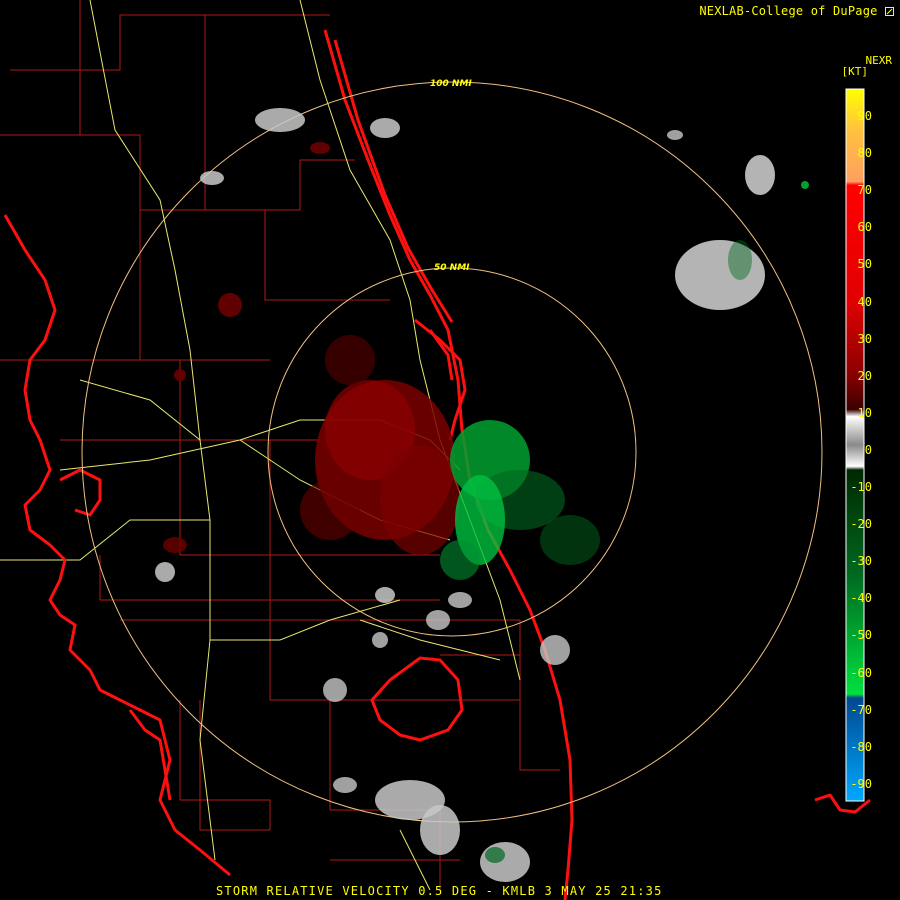  What do you see at coordinates (861, 524) in the screenshot?
I see `colorbar-tick-label: -20` at bounding box center [861, 524].